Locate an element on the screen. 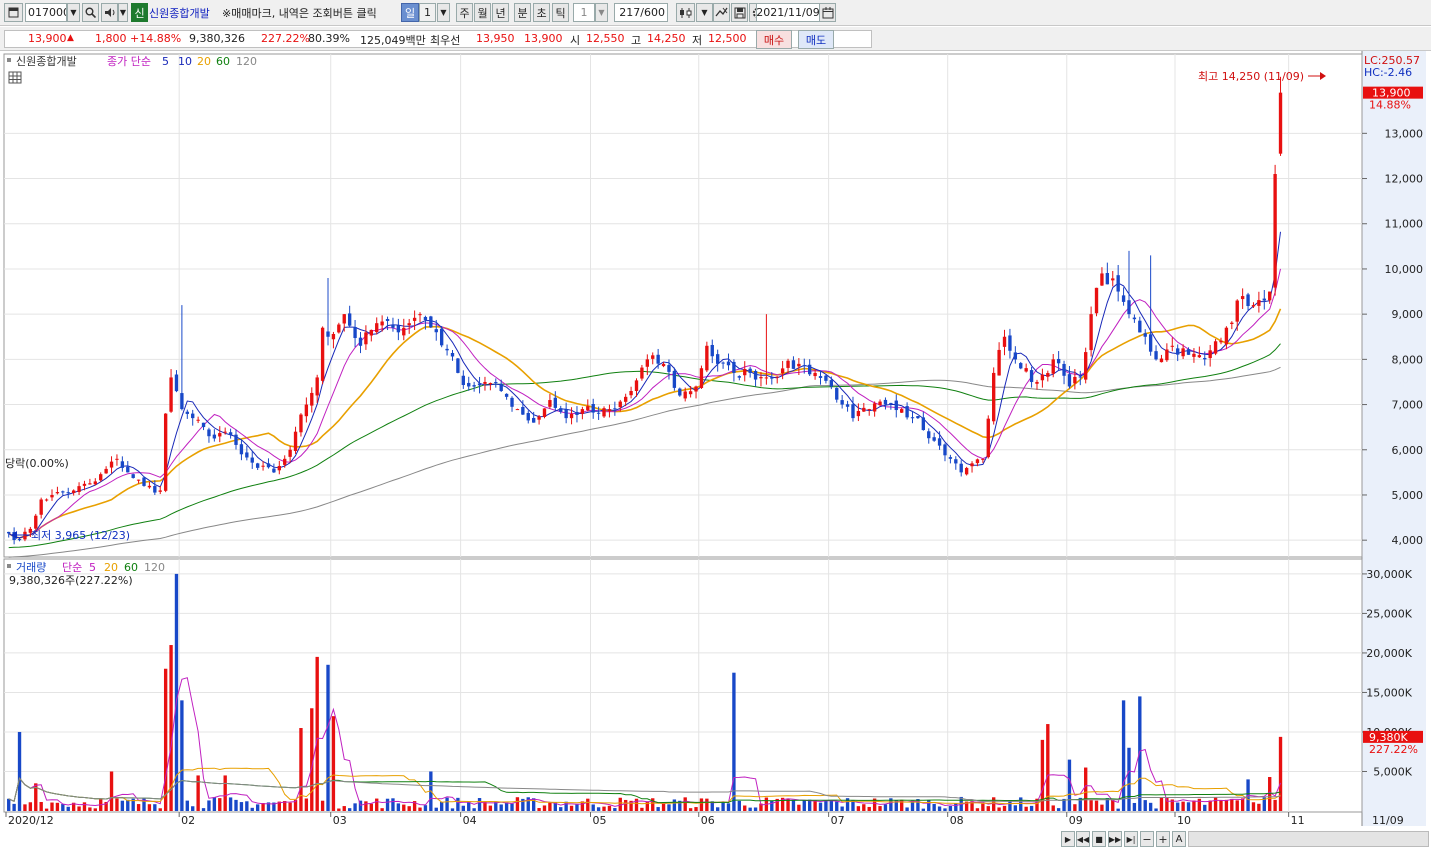 This screenshot has height=851, width=1431. forward-icon: ▶▶ is located at coordinates (1115, 839).